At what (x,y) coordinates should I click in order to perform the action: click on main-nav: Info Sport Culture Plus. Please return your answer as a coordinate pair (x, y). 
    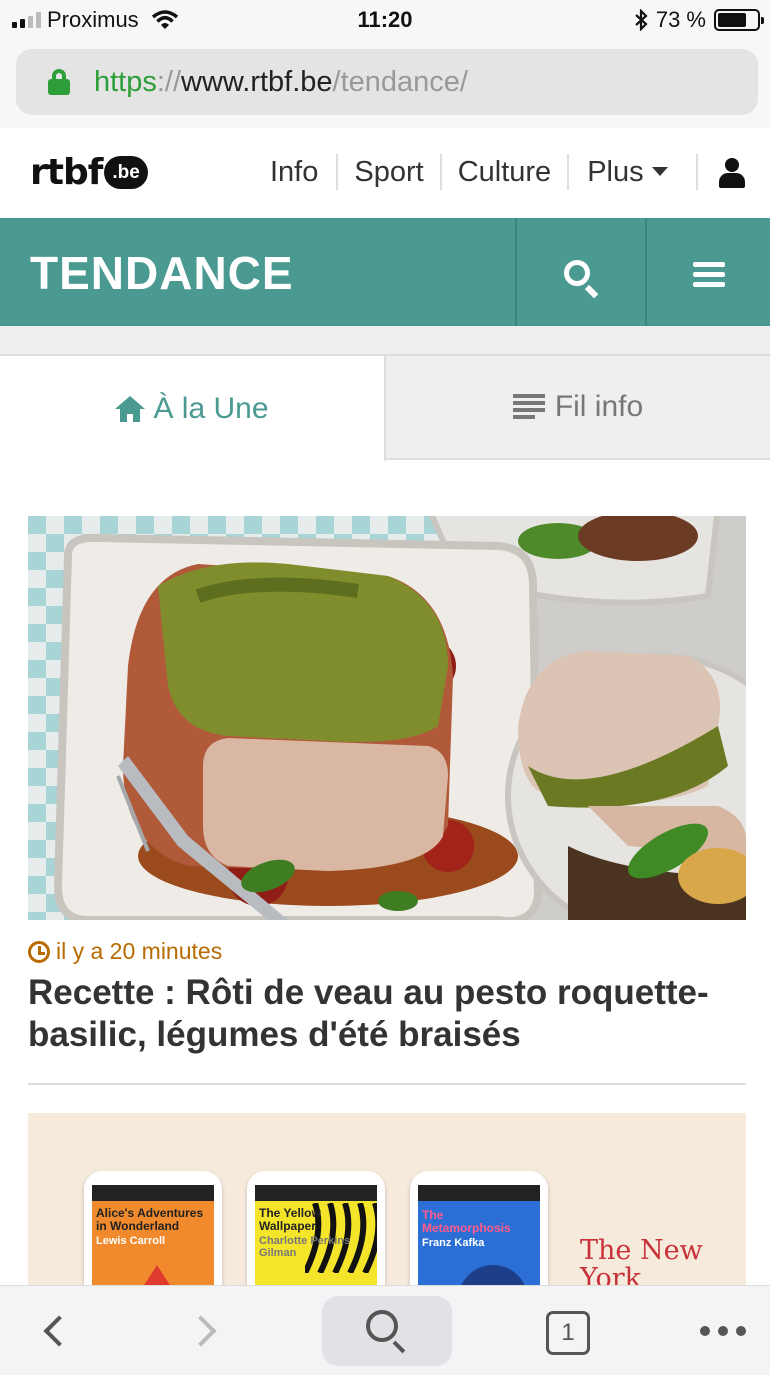
    Looking at the image, I should click on (484, 172).